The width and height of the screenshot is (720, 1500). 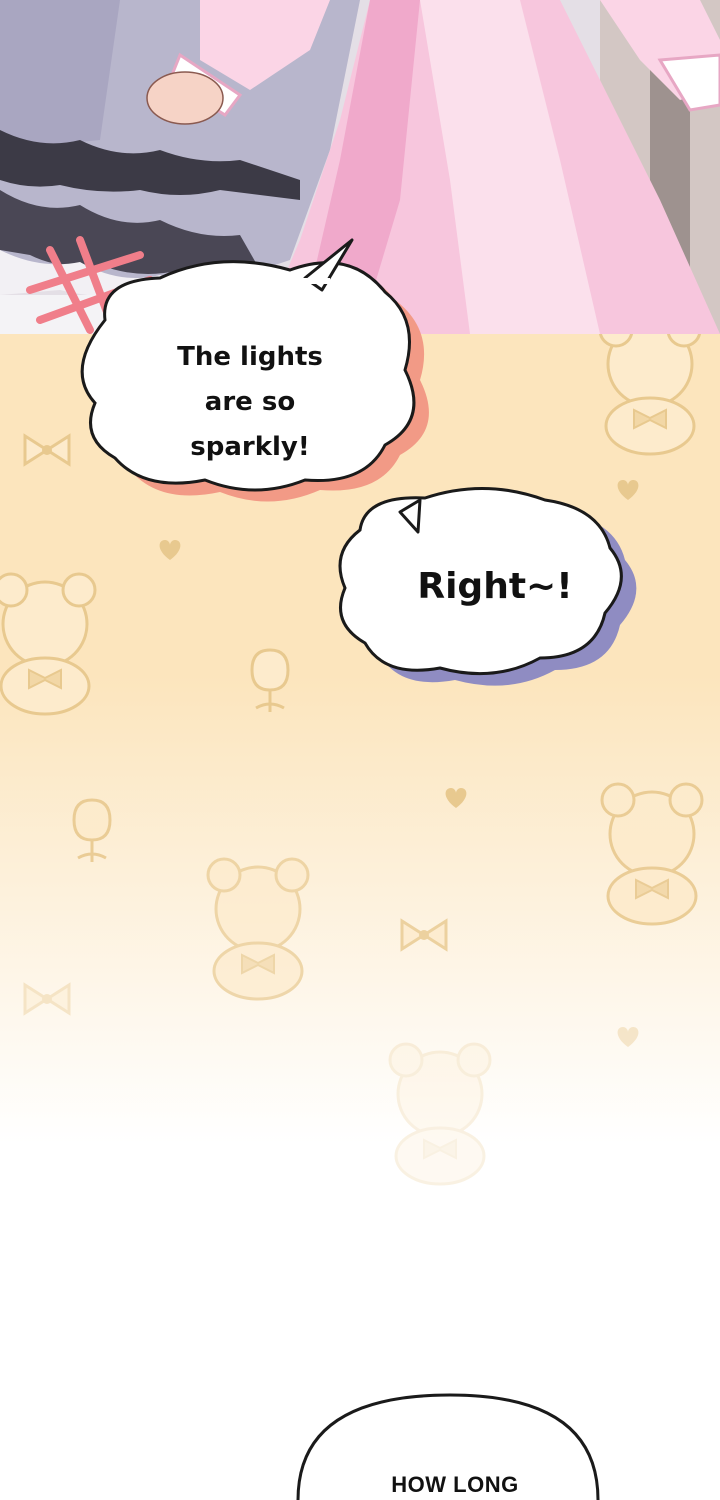 What do you see at coordinates (250, 357) in the screenshot?
I see `dialogue-line: The lights` at bounding box center [250, 357].